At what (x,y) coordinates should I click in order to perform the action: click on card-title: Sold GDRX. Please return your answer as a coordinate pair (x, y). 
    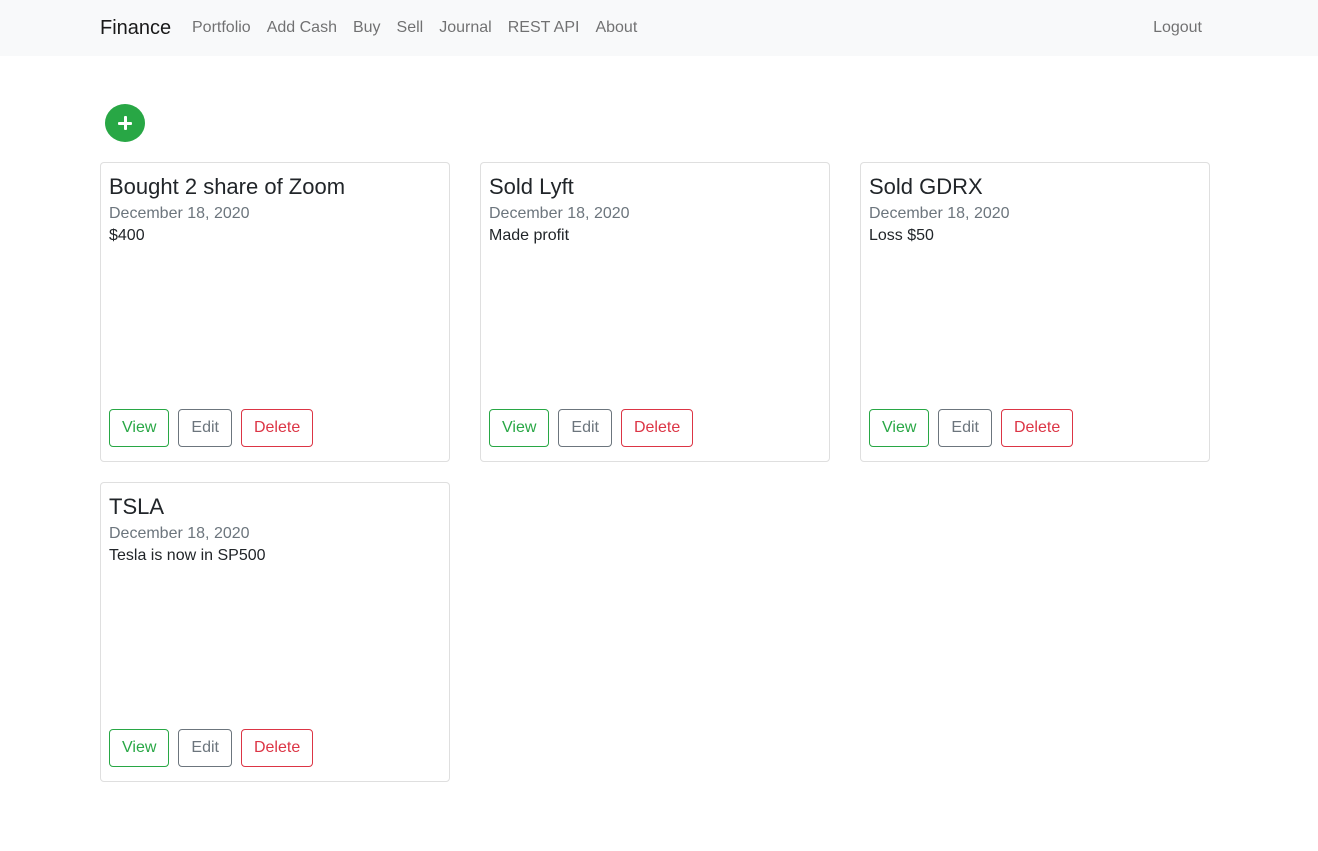
    Looking at the image, I should click on (926, 186).